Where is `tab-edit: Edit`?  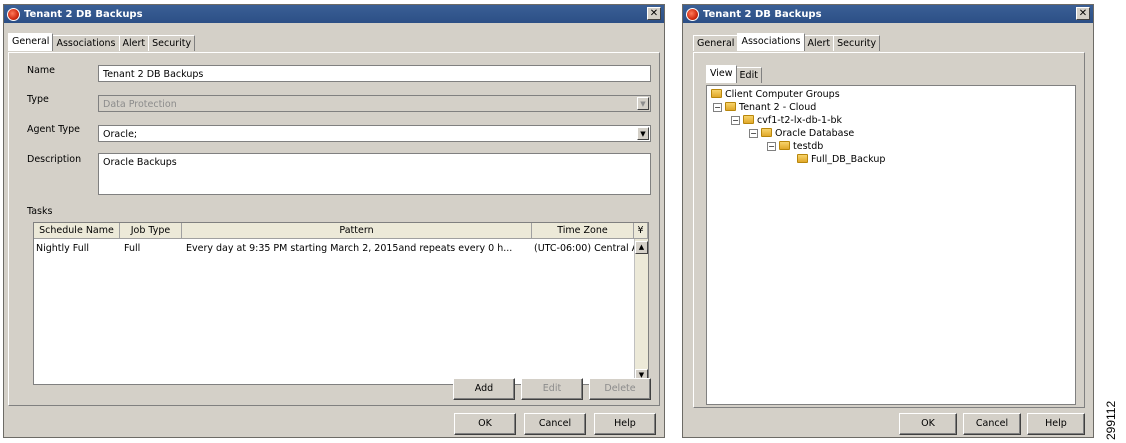 tab-edit: Edit is located at coordinates (748, 75).